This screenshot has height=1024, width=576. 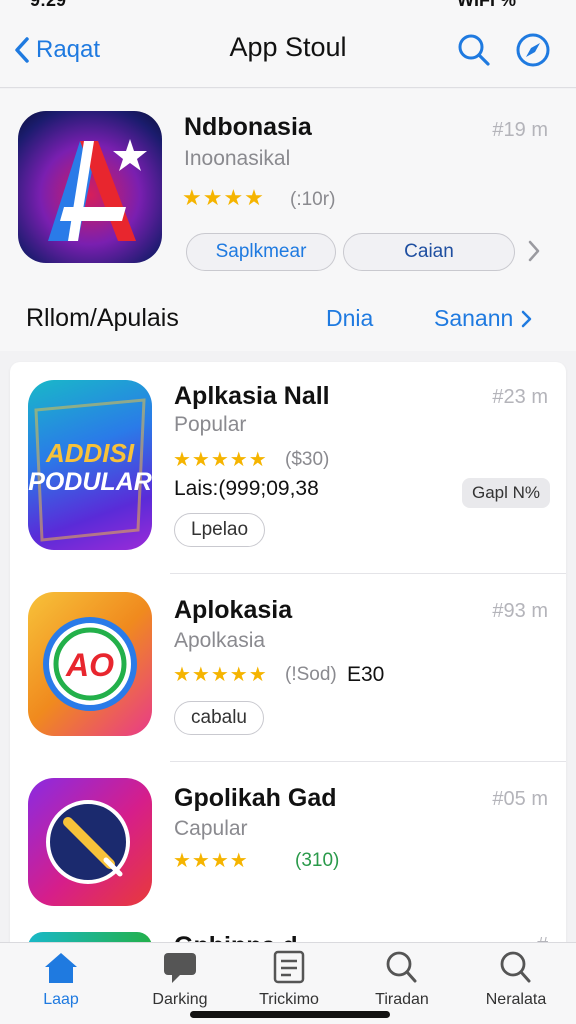 What do you see at coordinates (313, 199) in the screenshot?
I see `rating-count: (:10r)` at bounding box center [313, 199].